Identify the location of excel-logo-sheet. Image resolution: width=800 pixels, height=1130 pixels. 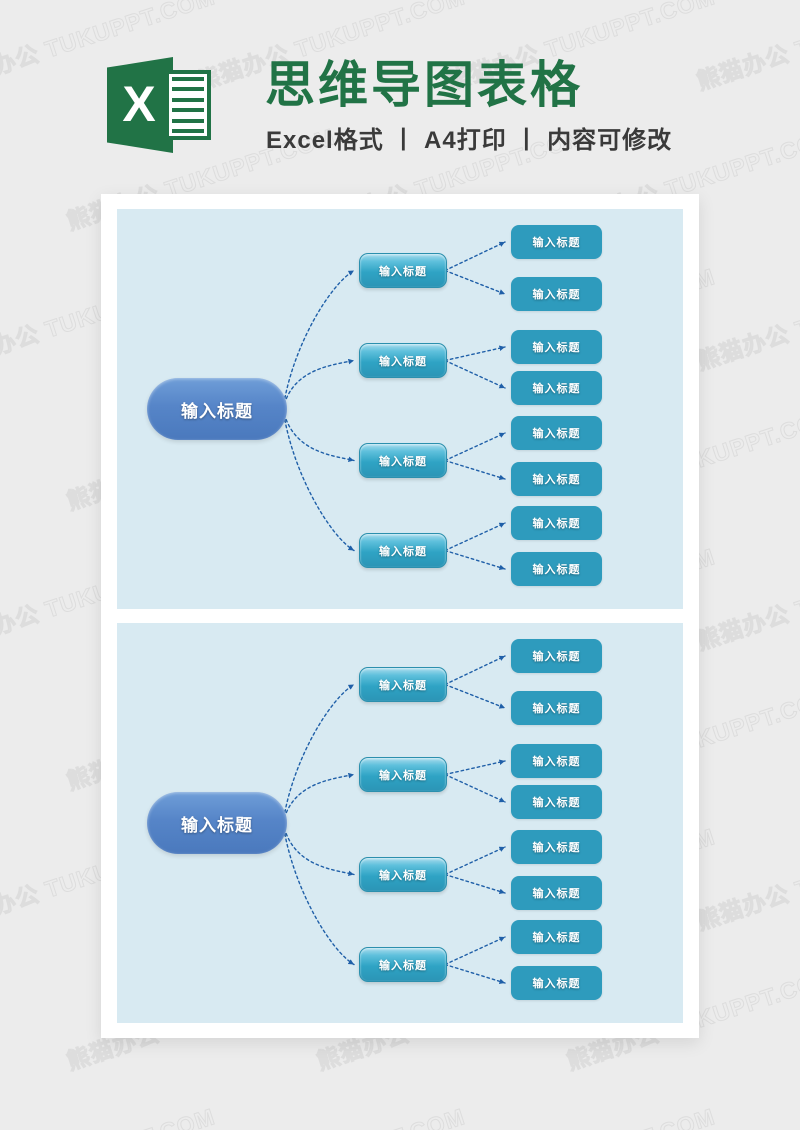
(188, 105).